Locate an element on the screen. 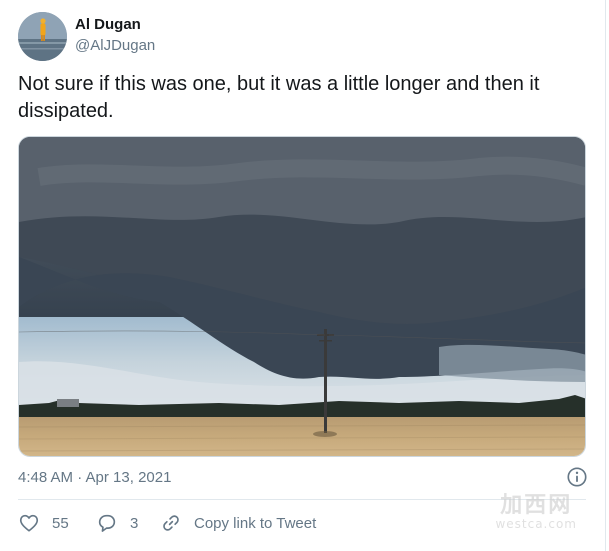  watermark-domain: westca.com is located at coordinates (536, 524).